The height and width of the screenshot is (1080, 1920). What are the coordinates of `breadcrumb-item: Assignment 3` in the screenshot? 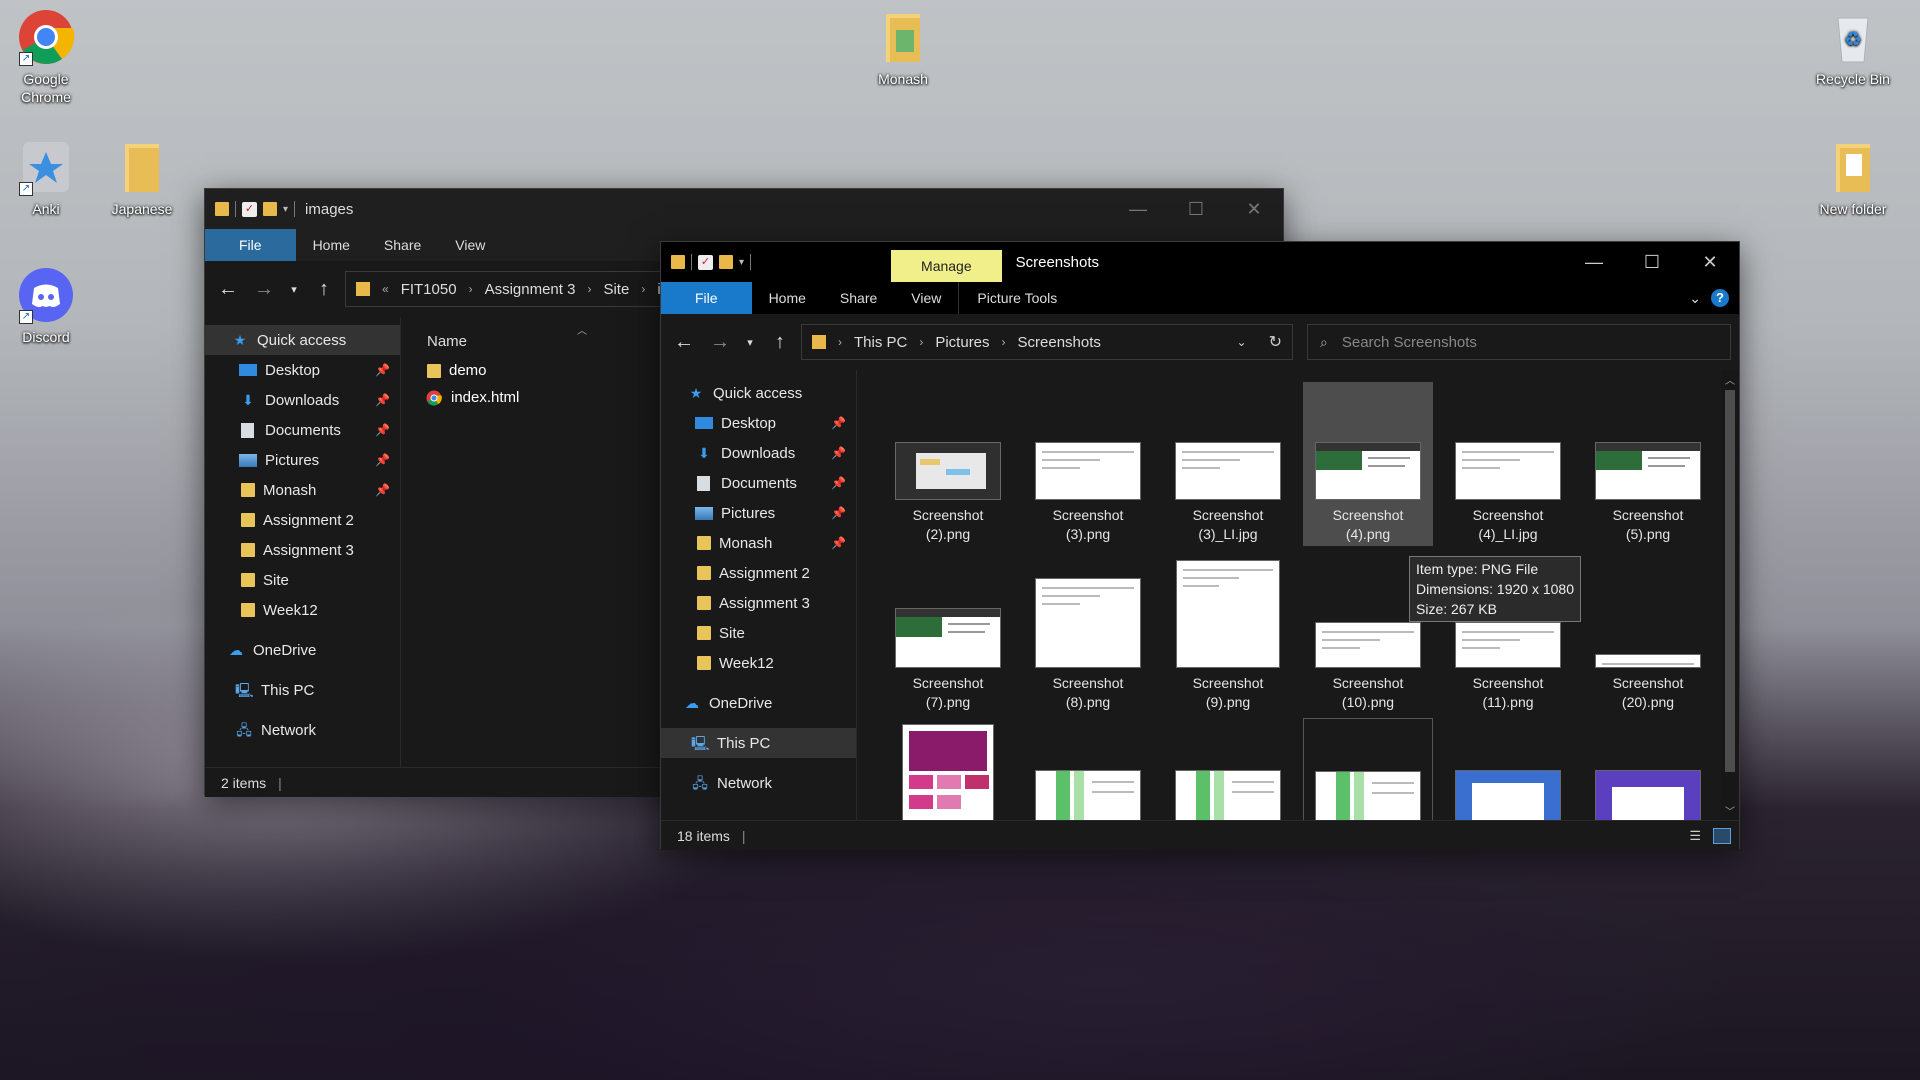 It's located at (530, 289).